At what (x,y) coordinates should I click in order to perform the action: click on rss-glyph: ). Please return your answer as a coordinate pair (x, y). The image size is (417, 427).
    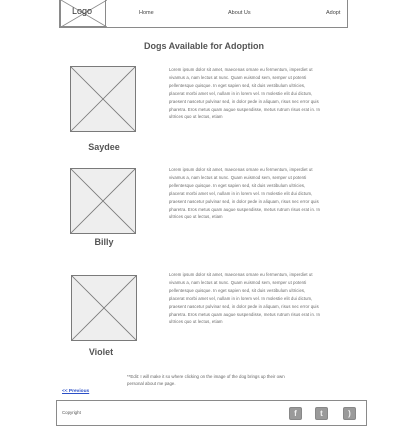
    Looking at the image, I should click on (349, 413).